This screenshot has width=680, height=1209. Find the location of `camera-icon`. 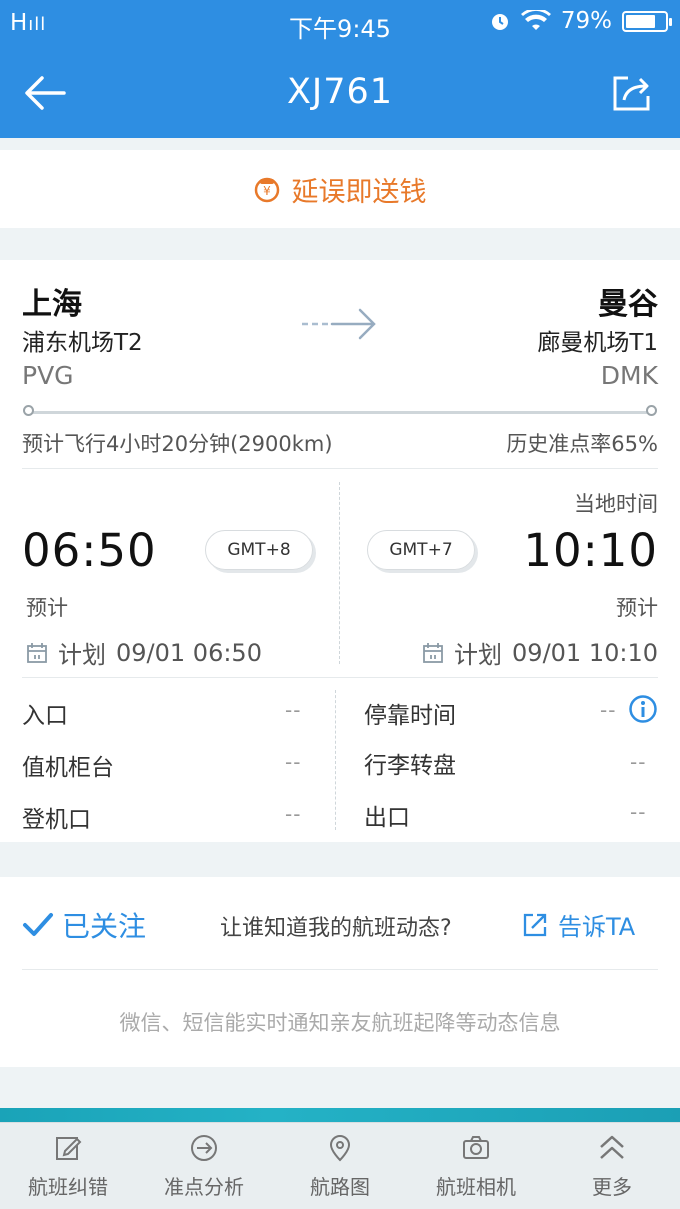

camera-icon is located at coordinates (476, 1147).